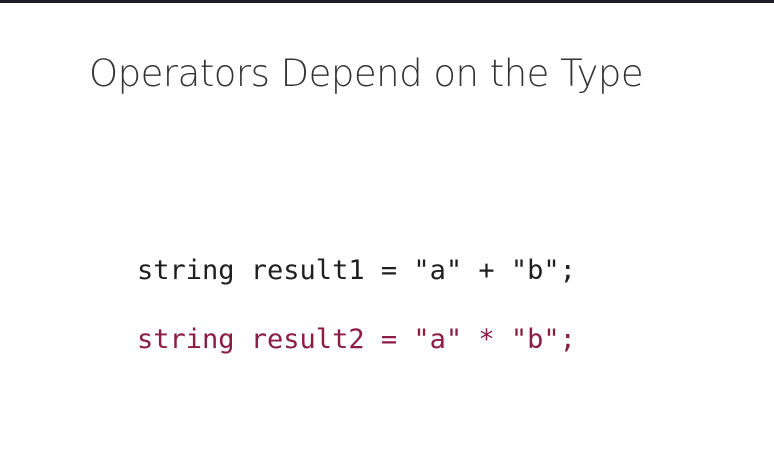  What do you see at coordinates (366, 73) in the screenshot?
I see `slide-title: Operators Depend on the Type` at bounding box center [366, 73].